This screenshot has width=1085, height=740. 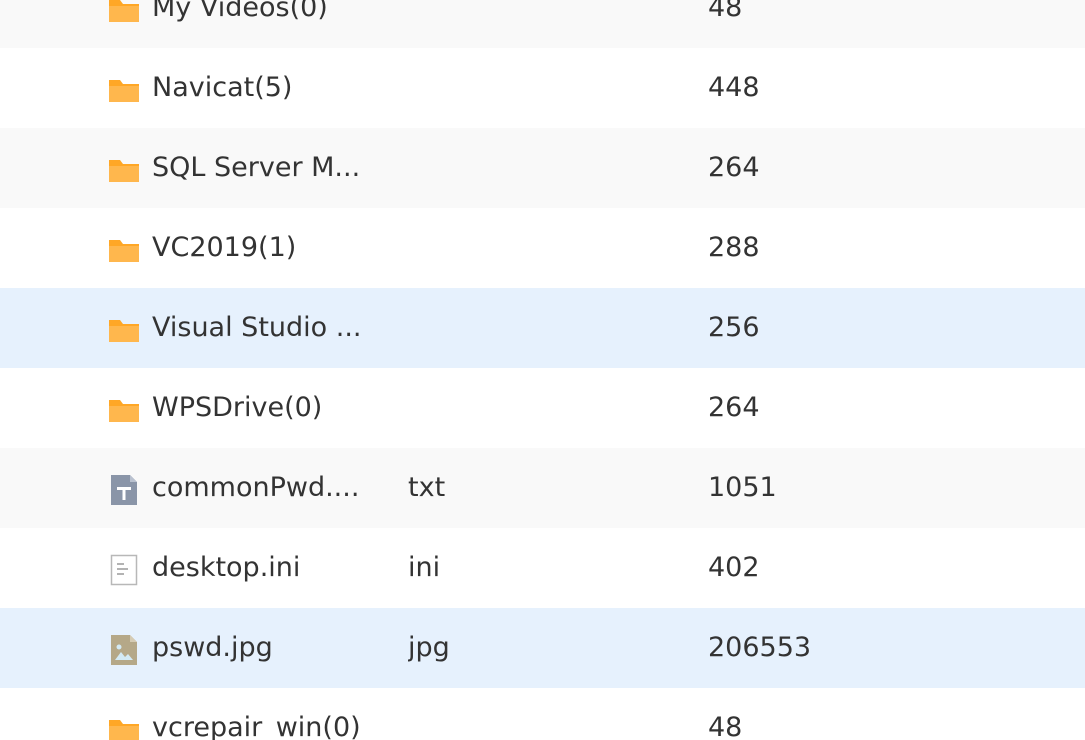 What do you see at coordinates (734, 87) in the screenshot?
I see `file-size: 448` at bounding box center [734, 87].